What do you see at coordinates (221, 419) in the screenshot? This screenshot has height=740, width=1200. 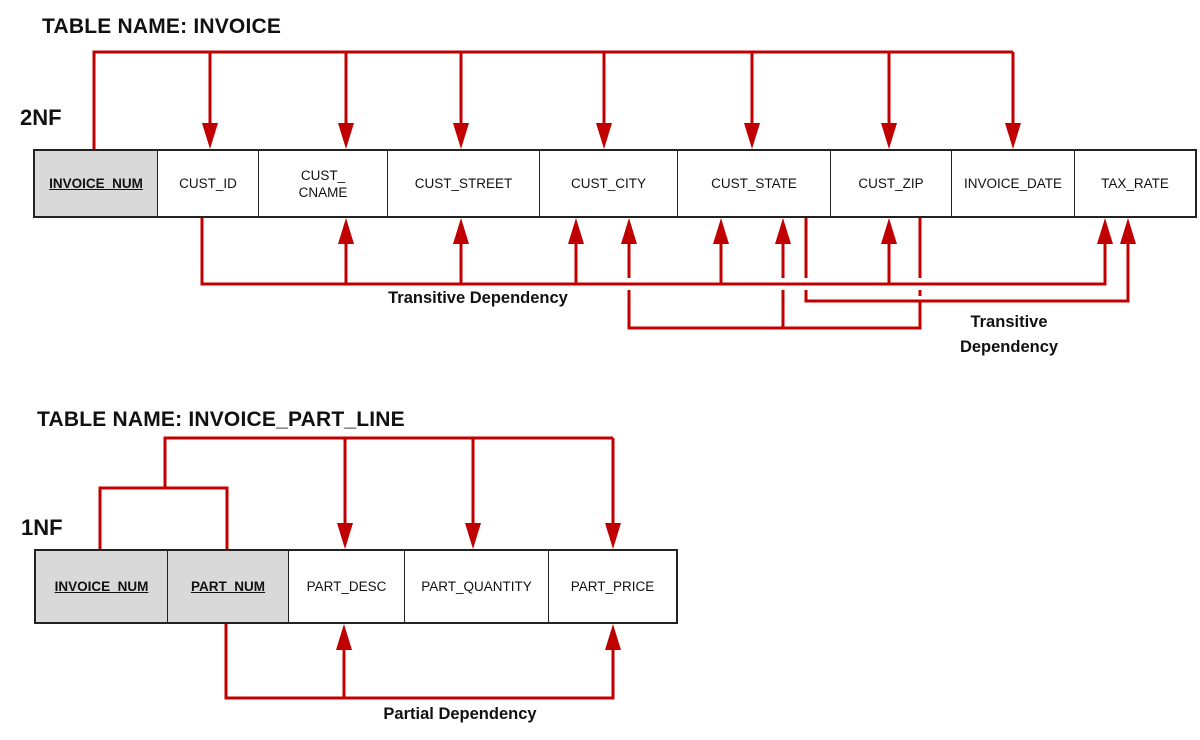 I see `invoice-part-line-table-title: TABLE NAME: INVOICE_PART_LINE` at bounding box center [221, 419].